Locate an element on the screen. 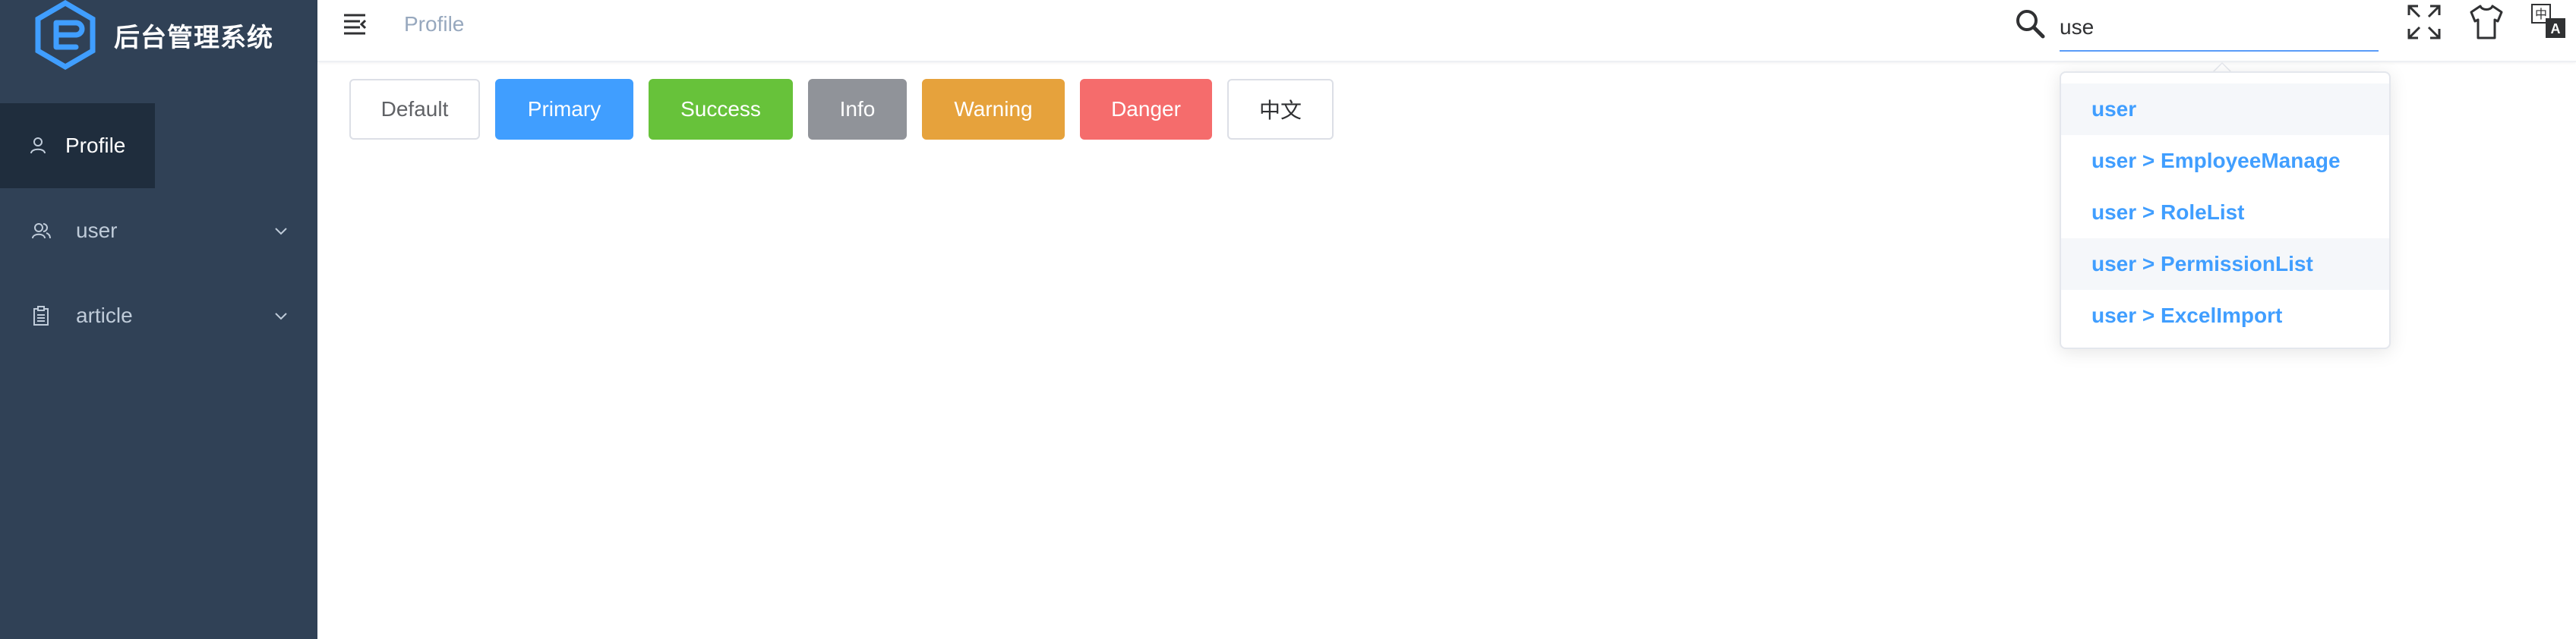 The image size is (2576, 639). sidebar-item-user: user is located at coordinates (159, 230).